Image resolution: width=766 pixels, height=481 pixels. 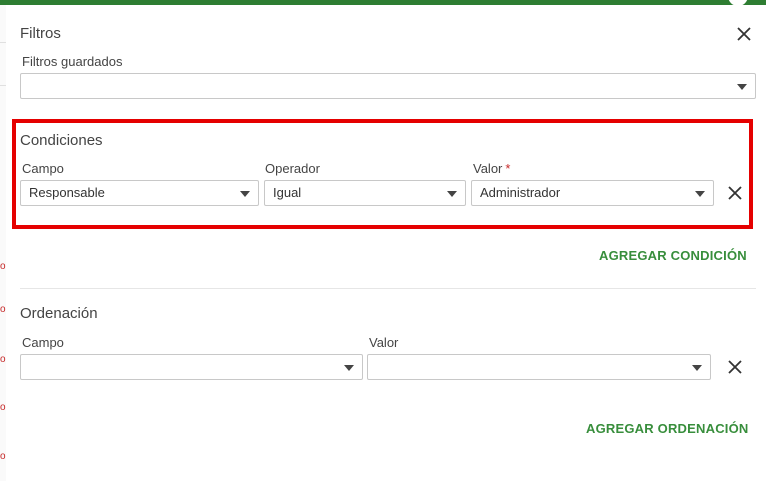 I want to click on condition-campo-select: Responsable, so click(x=139, y=193).